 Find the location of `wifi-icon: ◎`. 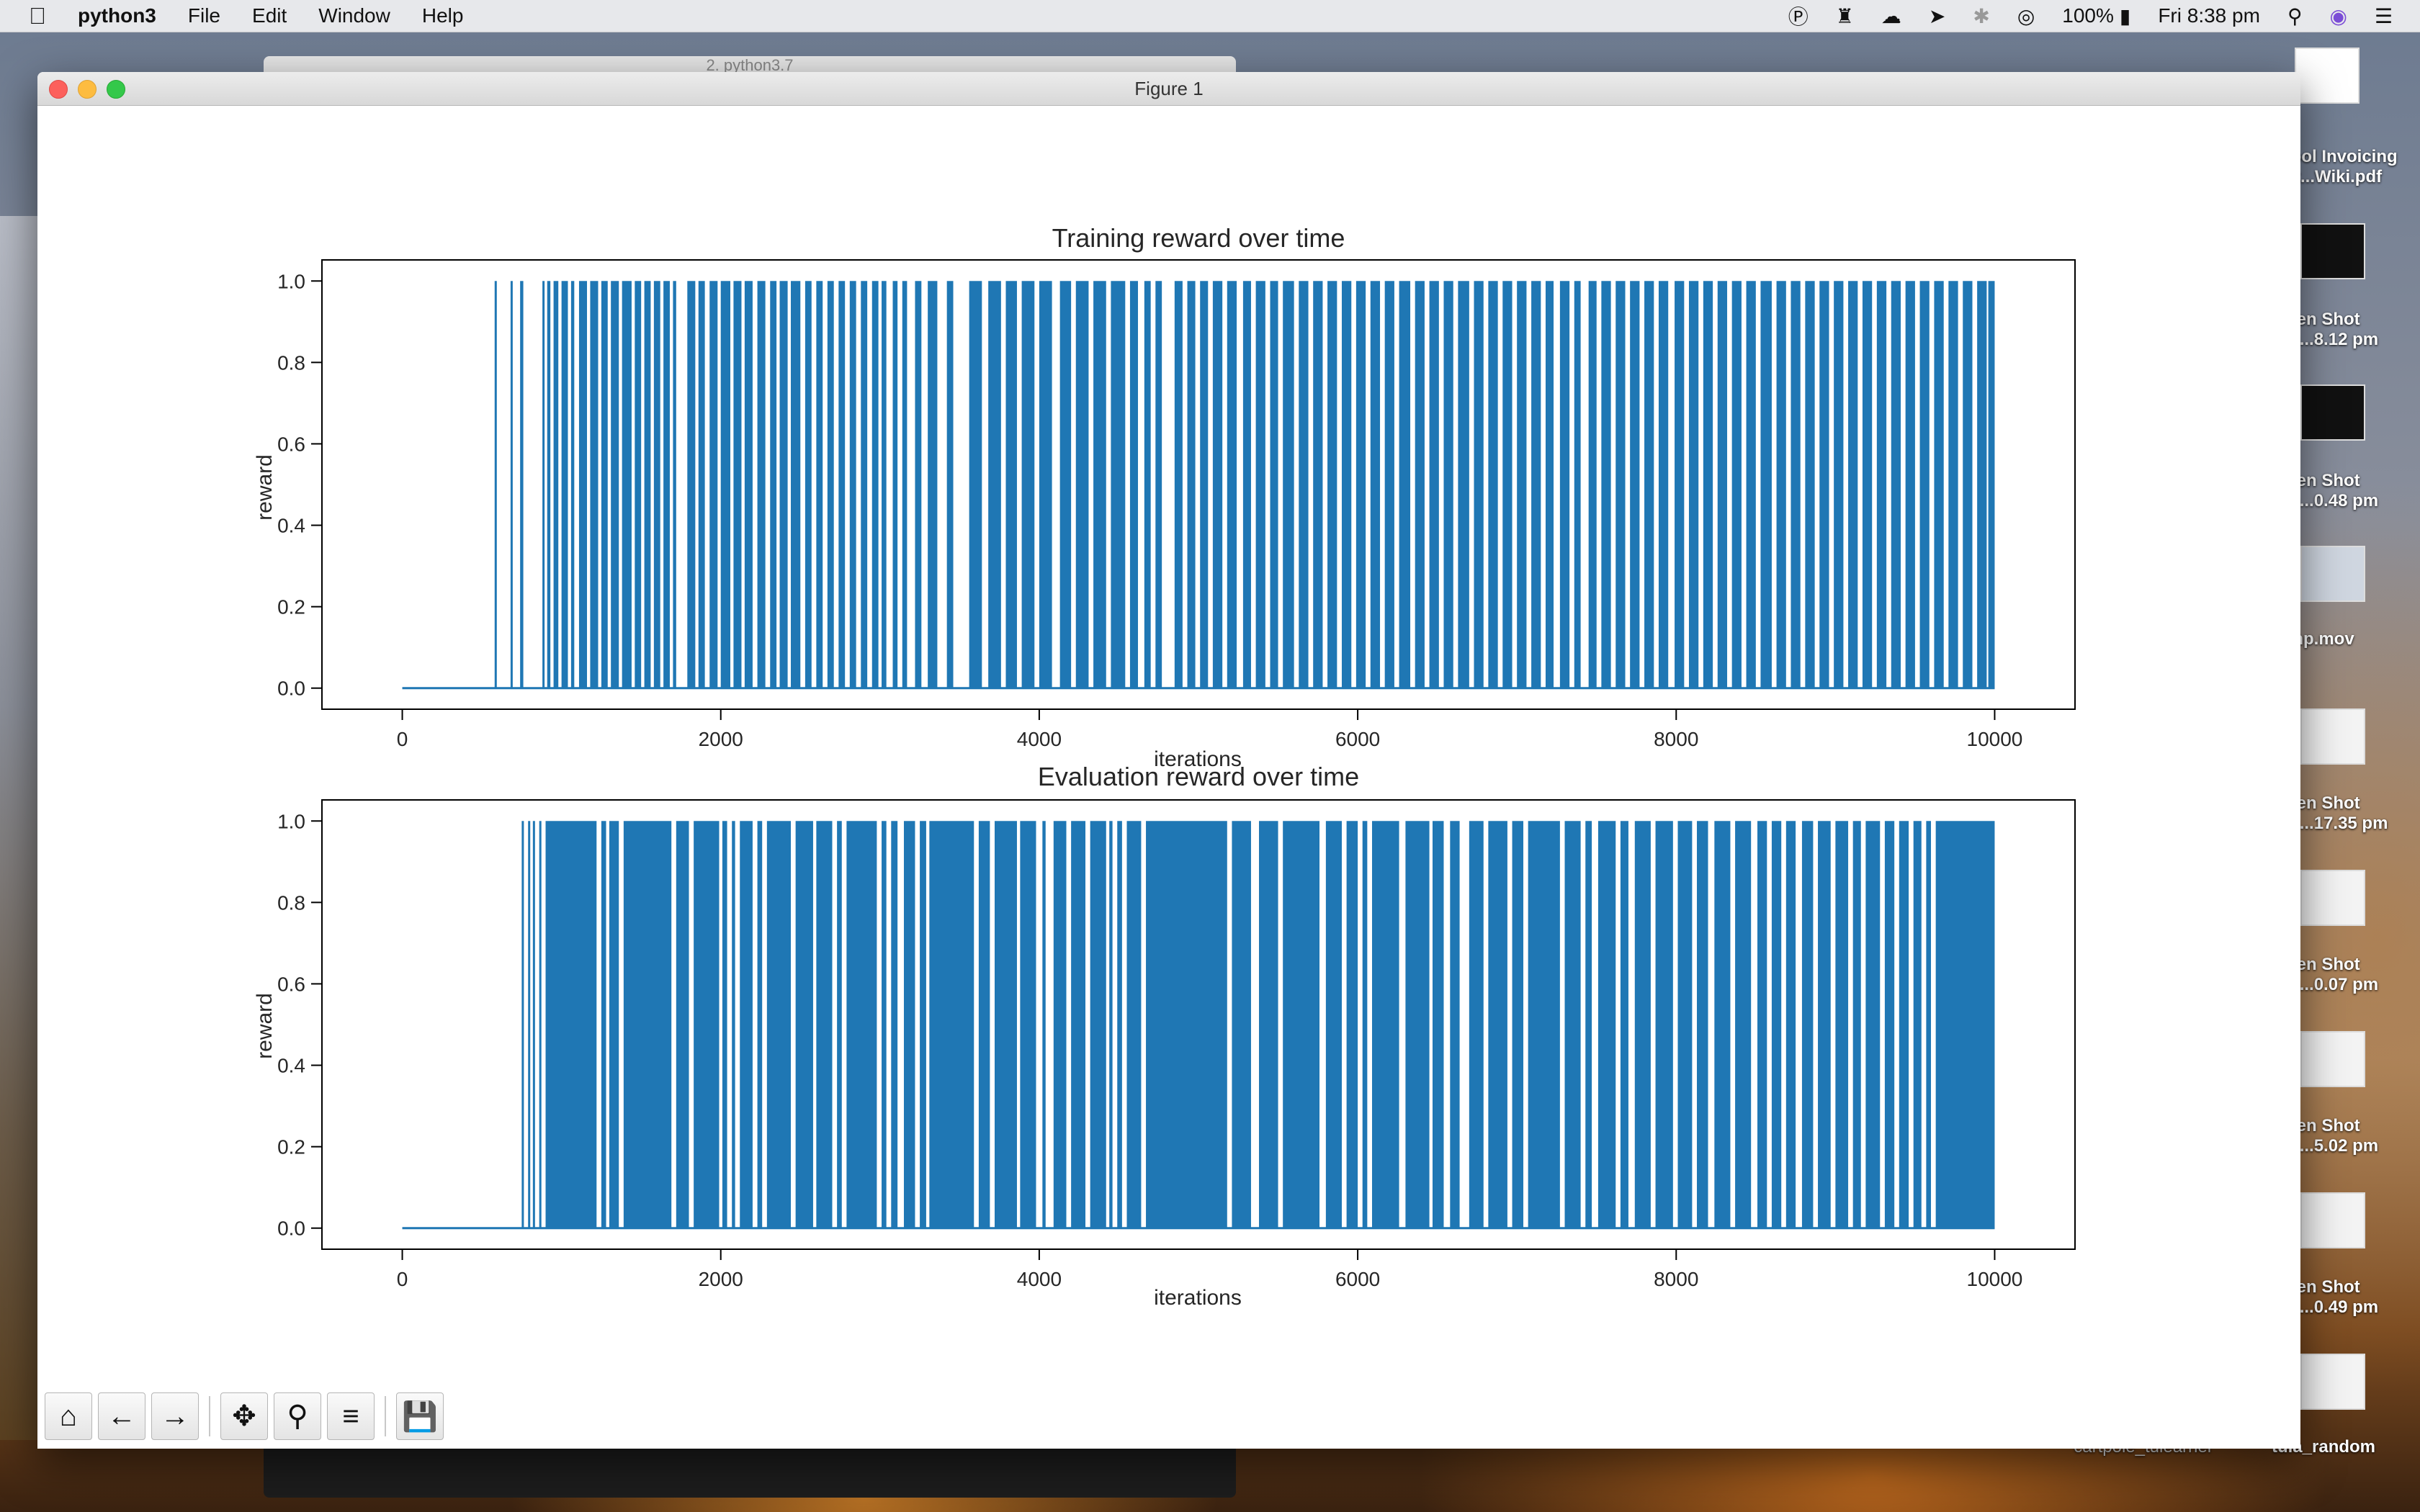

wifi-icon: ◎ is located at coordinates (2026, 16).